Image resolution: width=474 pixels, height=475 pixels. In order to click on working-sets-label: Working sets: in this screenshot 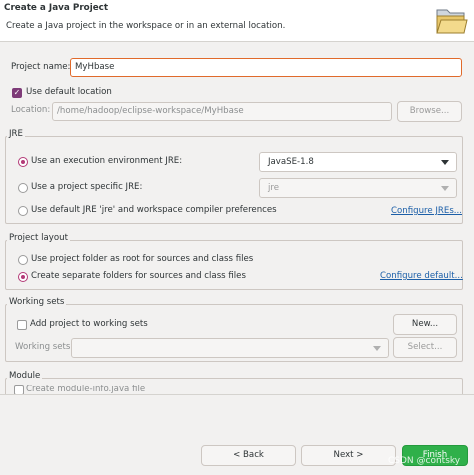, I will do `click(44, 347)`.